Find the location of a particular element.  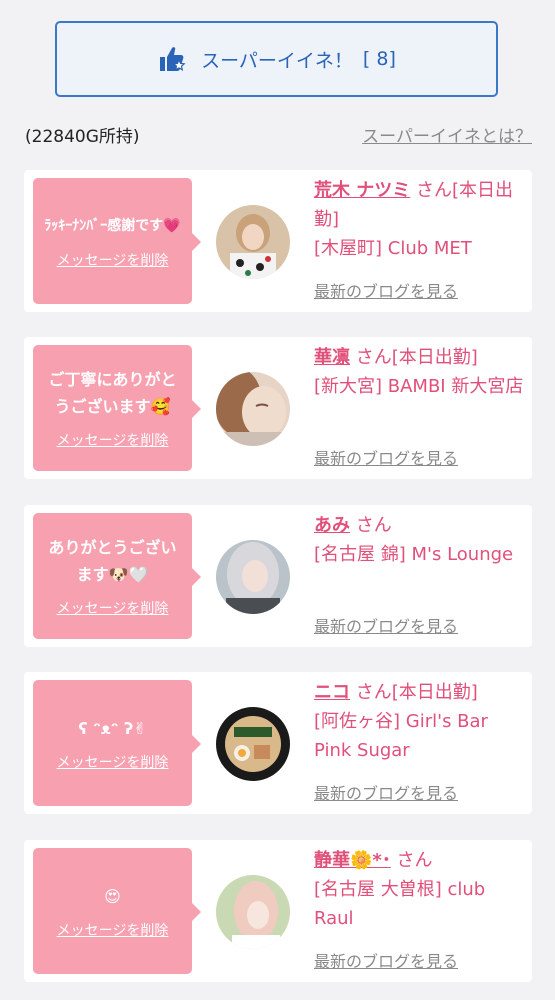

message-text: ʕ ᵔᴥᵔ ʔ✌ is located at coordinates (112, 728).